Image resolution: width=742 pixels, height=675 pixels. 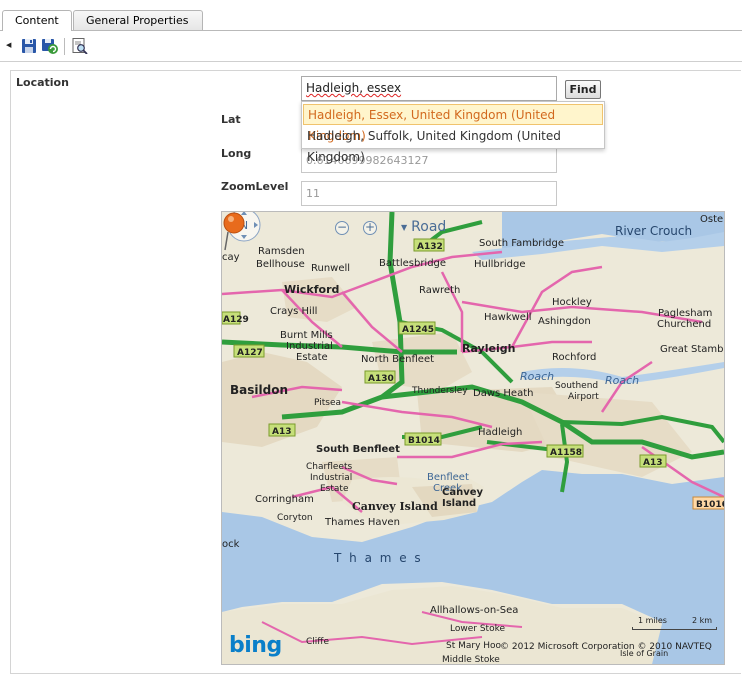 What do you see at coordinates (674, 628) in the screenshot?
I see `scale-bar` at bounding box center [674, 628].